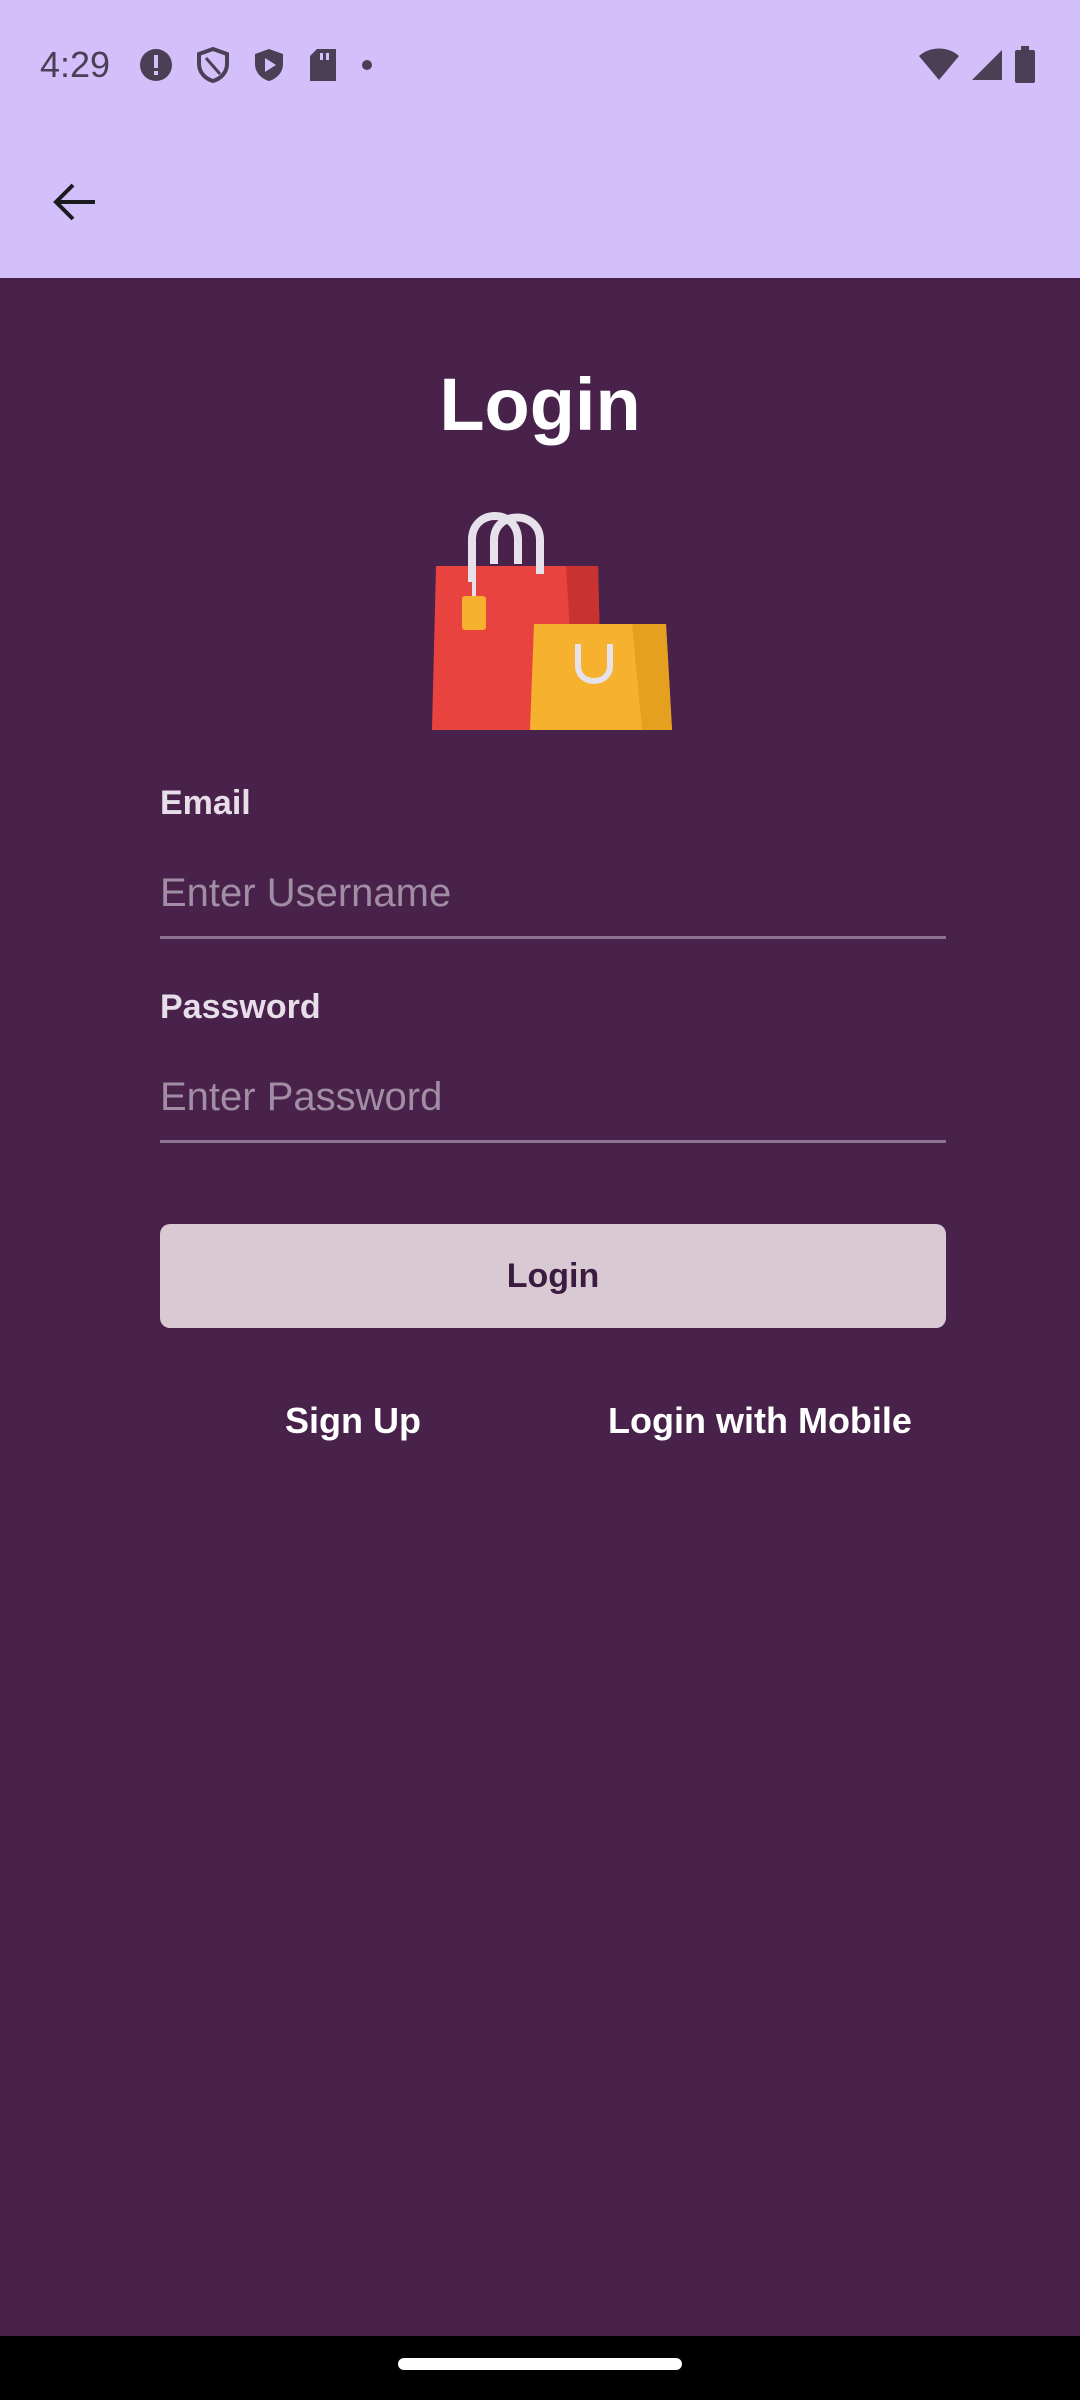  I want to click on arrow-back-icon, so click(74, 204).